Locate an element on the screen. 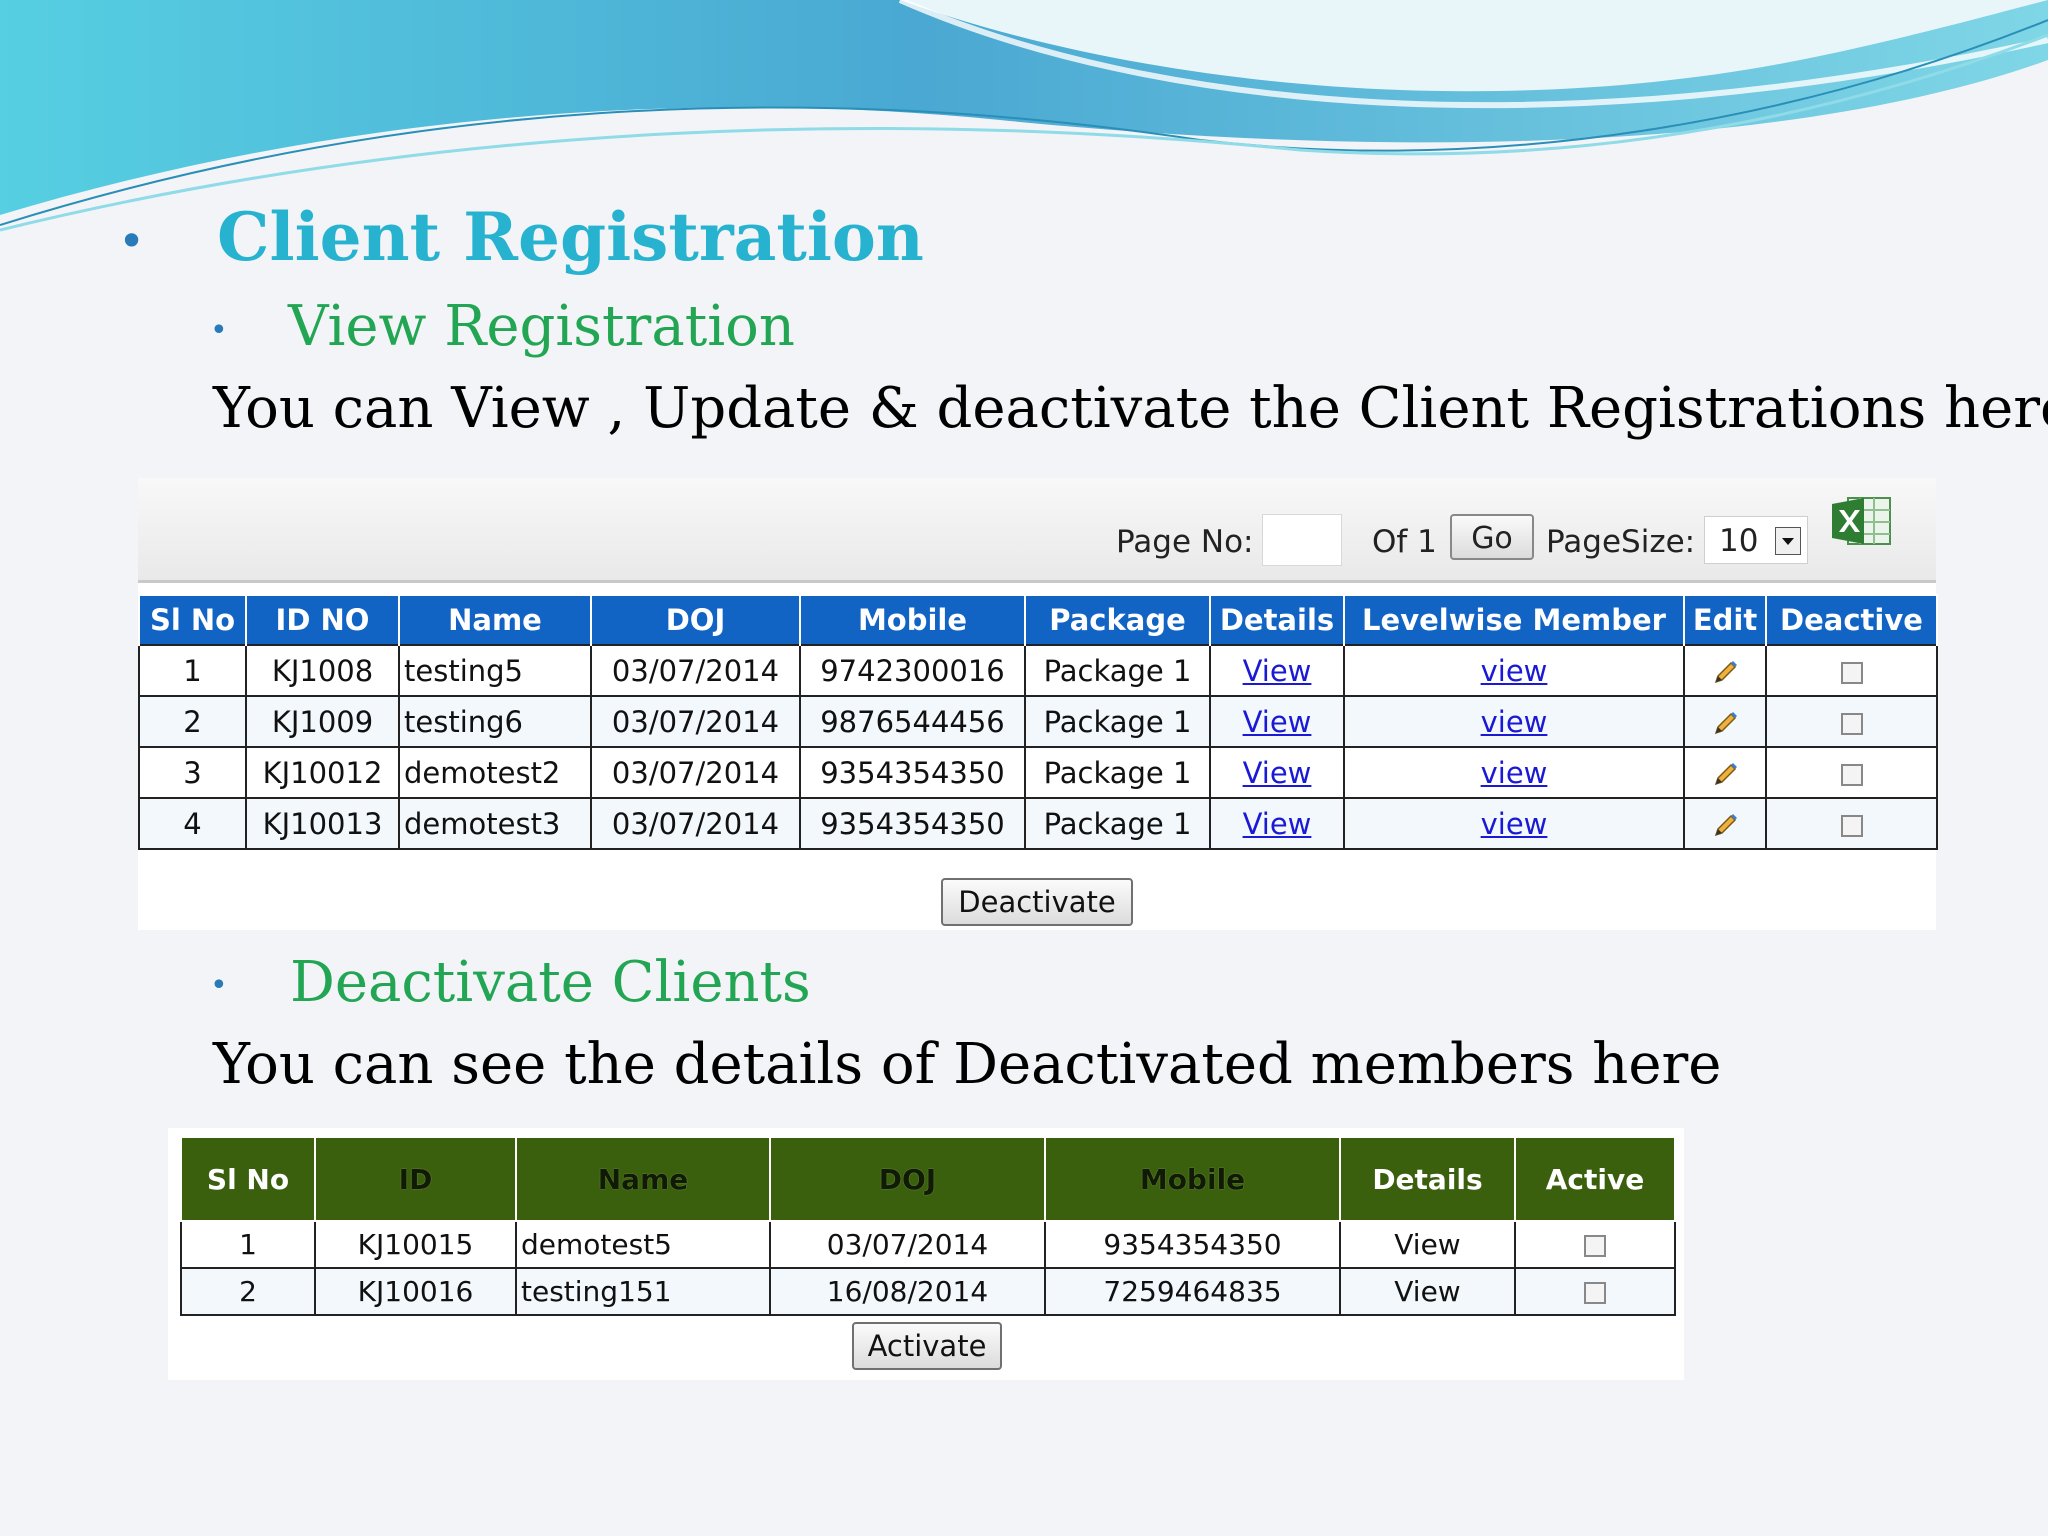 The height and width of the screenshot is (1536, 2048). chevron-down-icon is located at coordinates (1788, 541).